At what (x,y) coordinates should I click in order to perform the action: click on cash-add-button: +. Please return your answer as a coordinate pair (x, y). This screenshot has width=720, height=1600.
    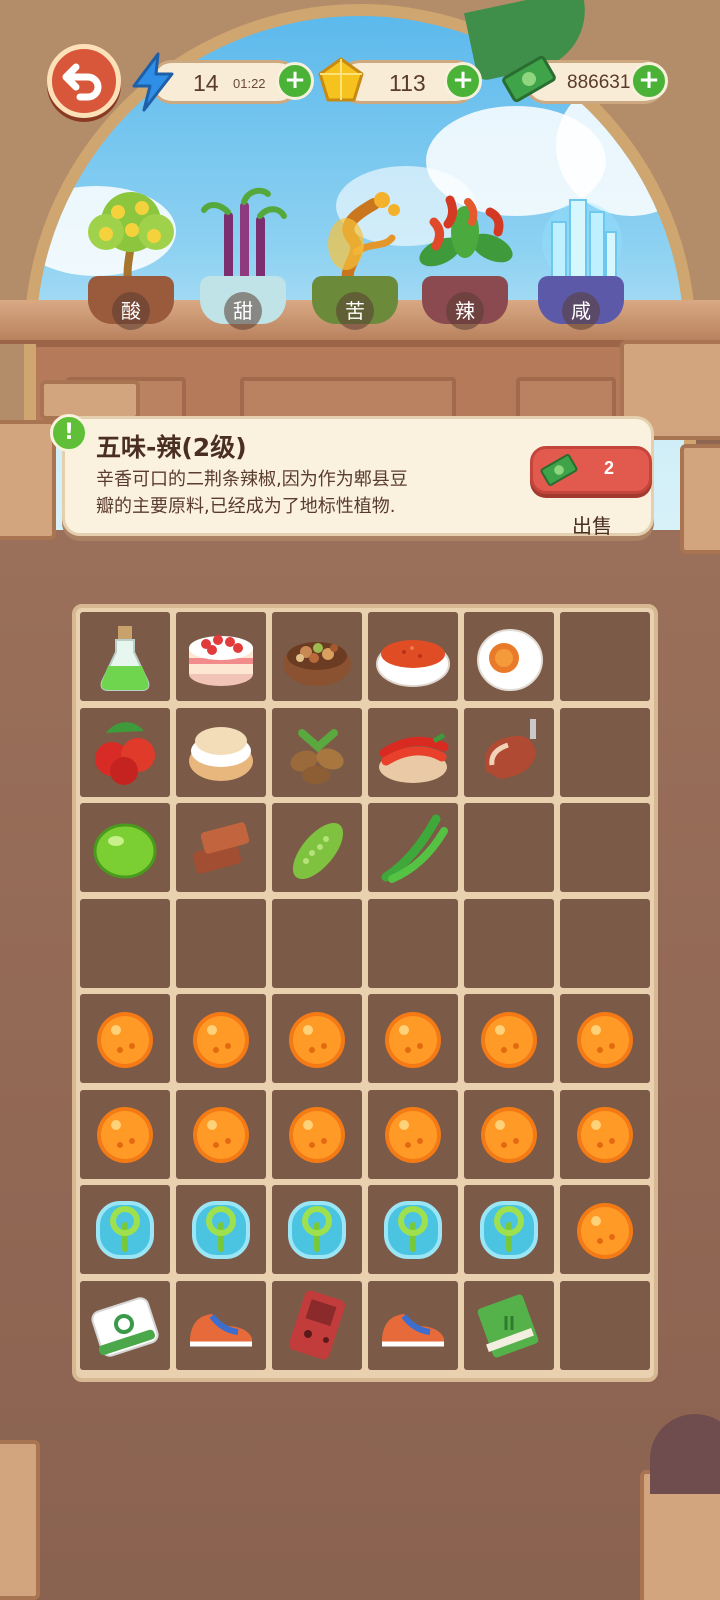
    Looking at the image, I should click on (649, 81).